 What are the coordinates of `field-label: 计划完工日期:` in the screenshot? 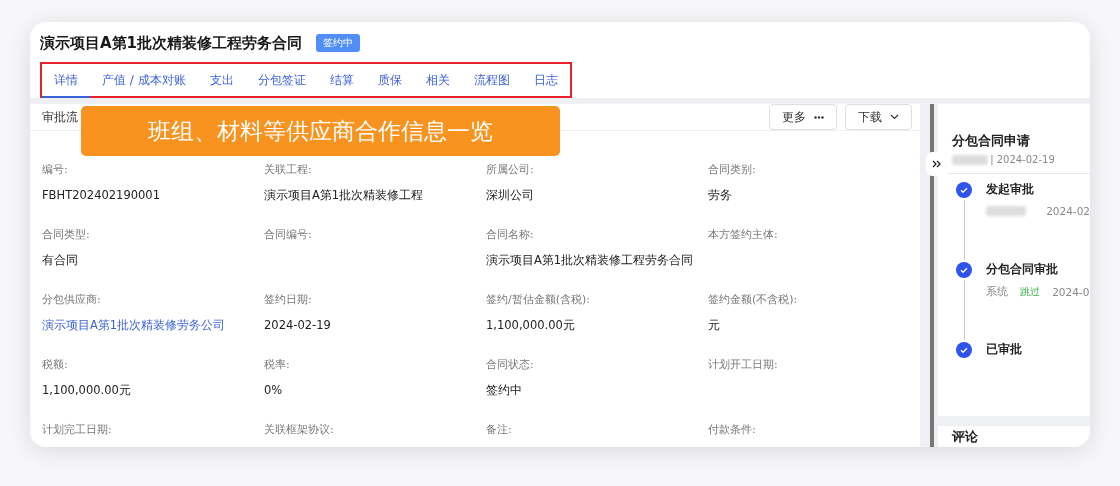 It's located at (77, 429).